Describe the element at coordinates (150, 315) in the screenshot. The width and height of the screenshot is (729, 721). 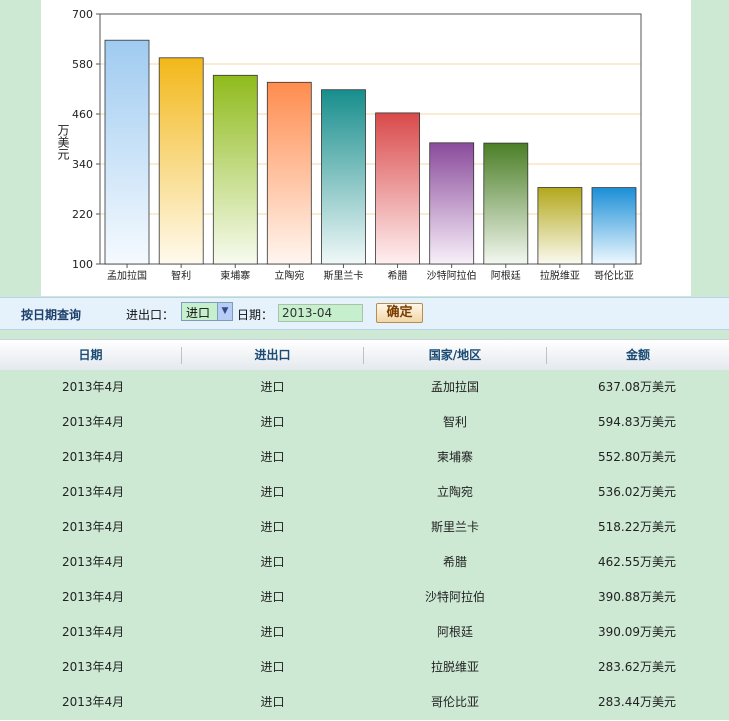
I see `type-label: 进出口：` at that location.